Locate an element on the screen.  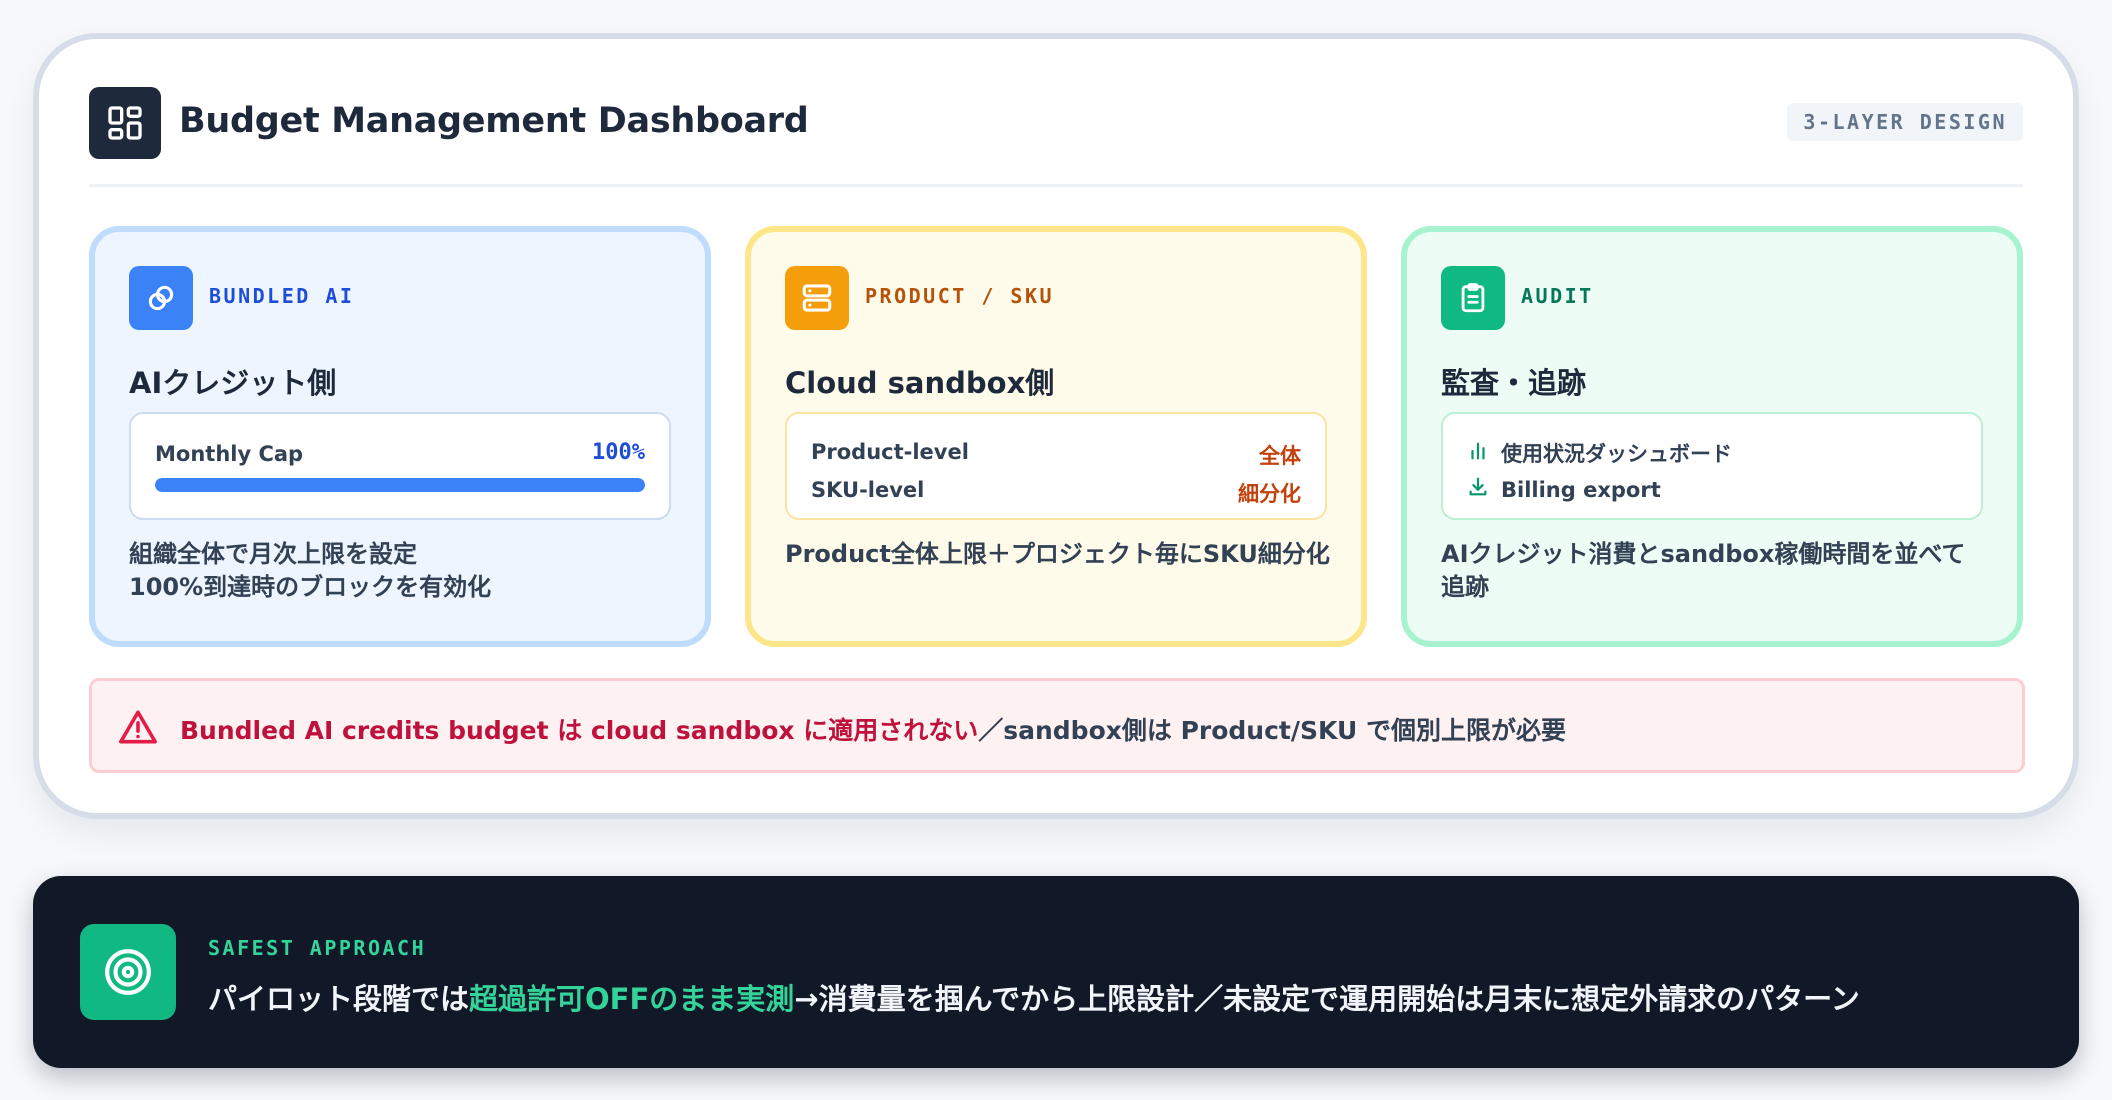
card-tag: BUNDLED AI is located at coordinates (282, 296).